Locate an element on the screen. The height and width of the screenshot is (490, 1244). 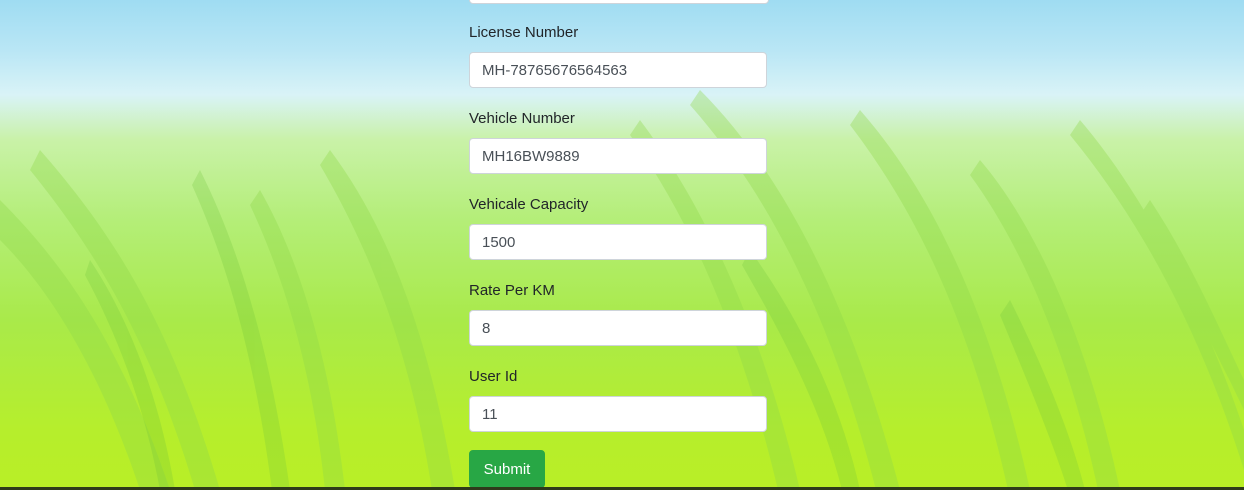
vehicle-number-label: Vehicle Number is located at coordinates (522, 118).